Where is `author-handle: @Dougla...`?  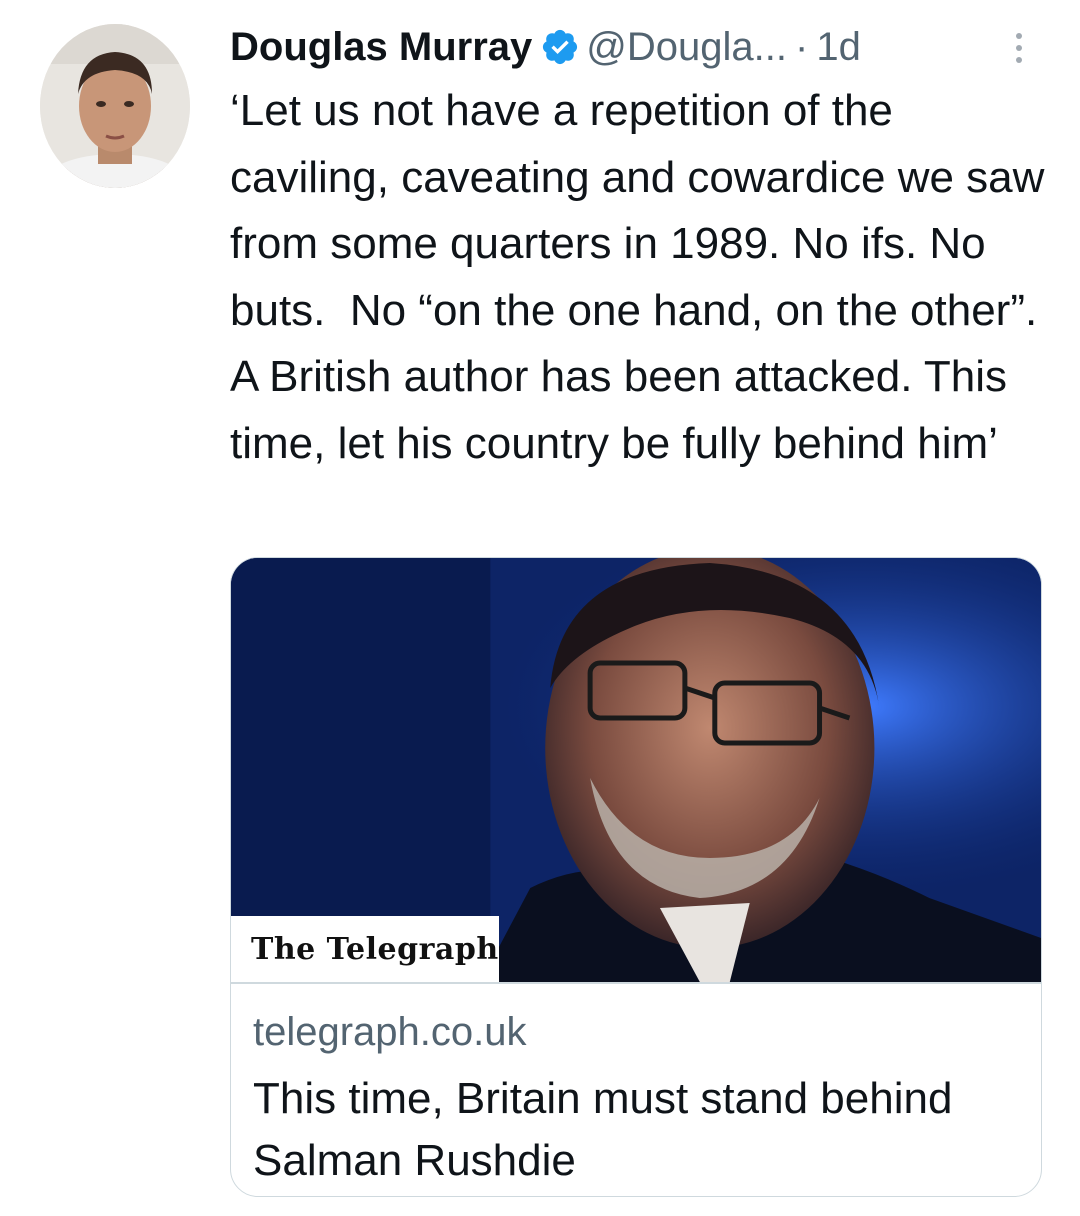
author-handle: @Dougla... is located at coordinates (686, 47).